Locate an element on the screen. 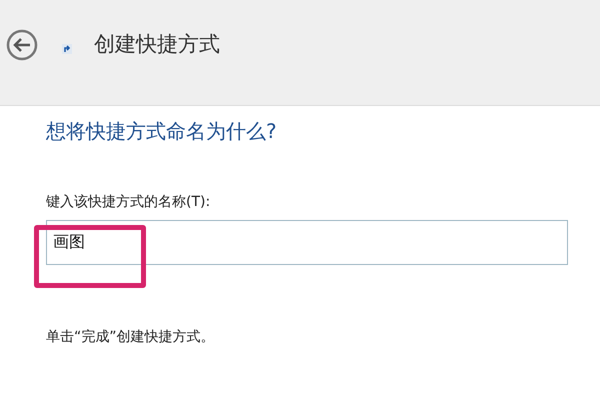 The image size is (600, 400). name-input: 画图 is located at coordinates (307, 242).